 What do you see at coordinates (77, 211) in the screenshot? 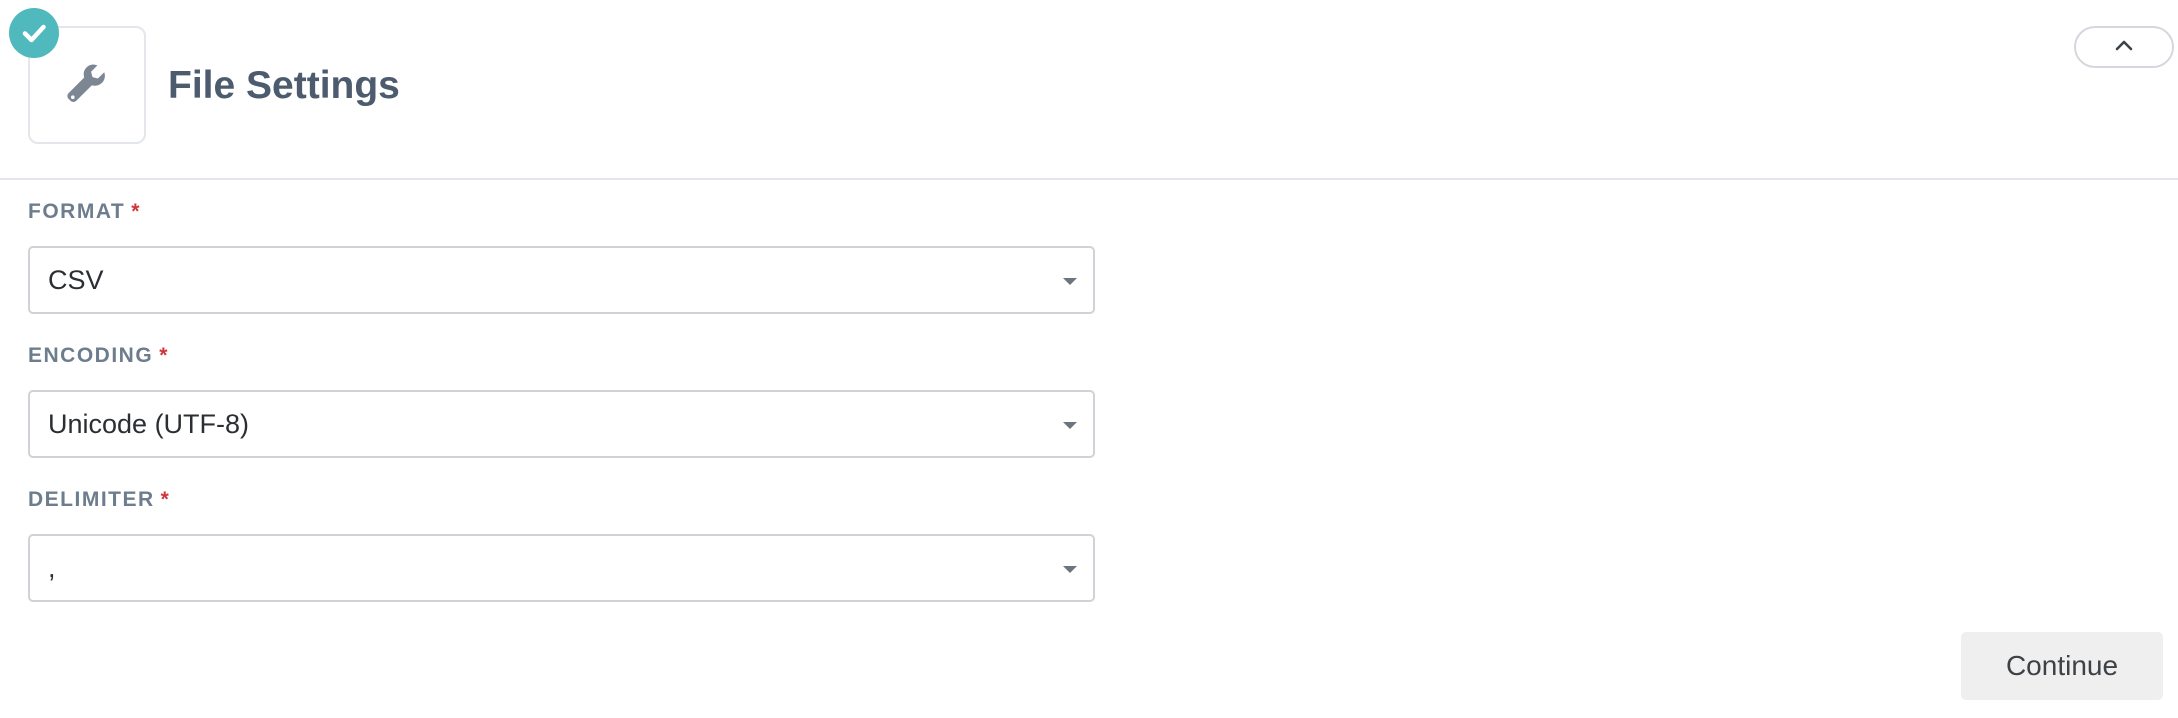
I see `format-label-text: FORMAT` at bounding box center [77, 211].